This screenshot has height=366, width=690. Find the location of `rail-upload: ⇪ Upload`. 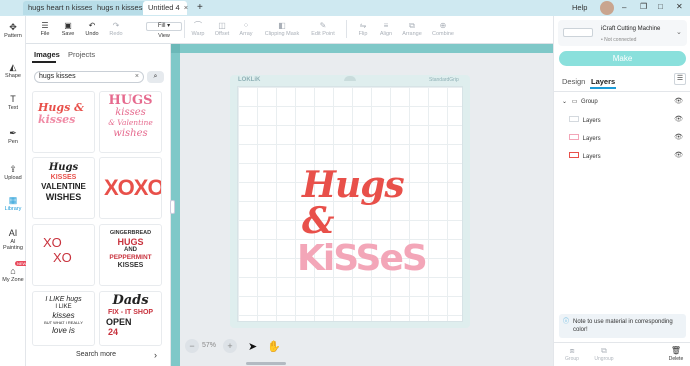

rail-upload: ⇪ Upload is located at coordinates (13, 172).